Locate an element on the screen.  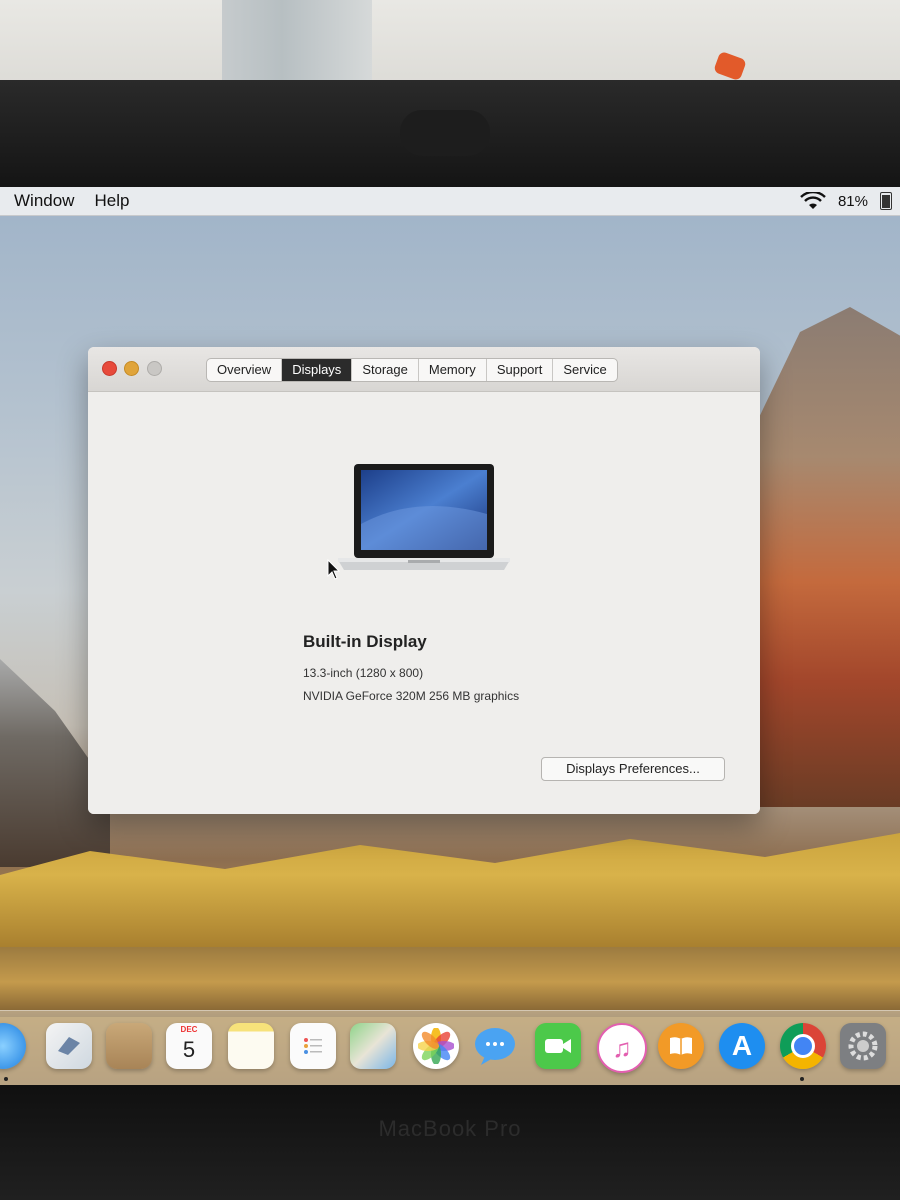
wifi-icon is located at coordinates (813, 201).